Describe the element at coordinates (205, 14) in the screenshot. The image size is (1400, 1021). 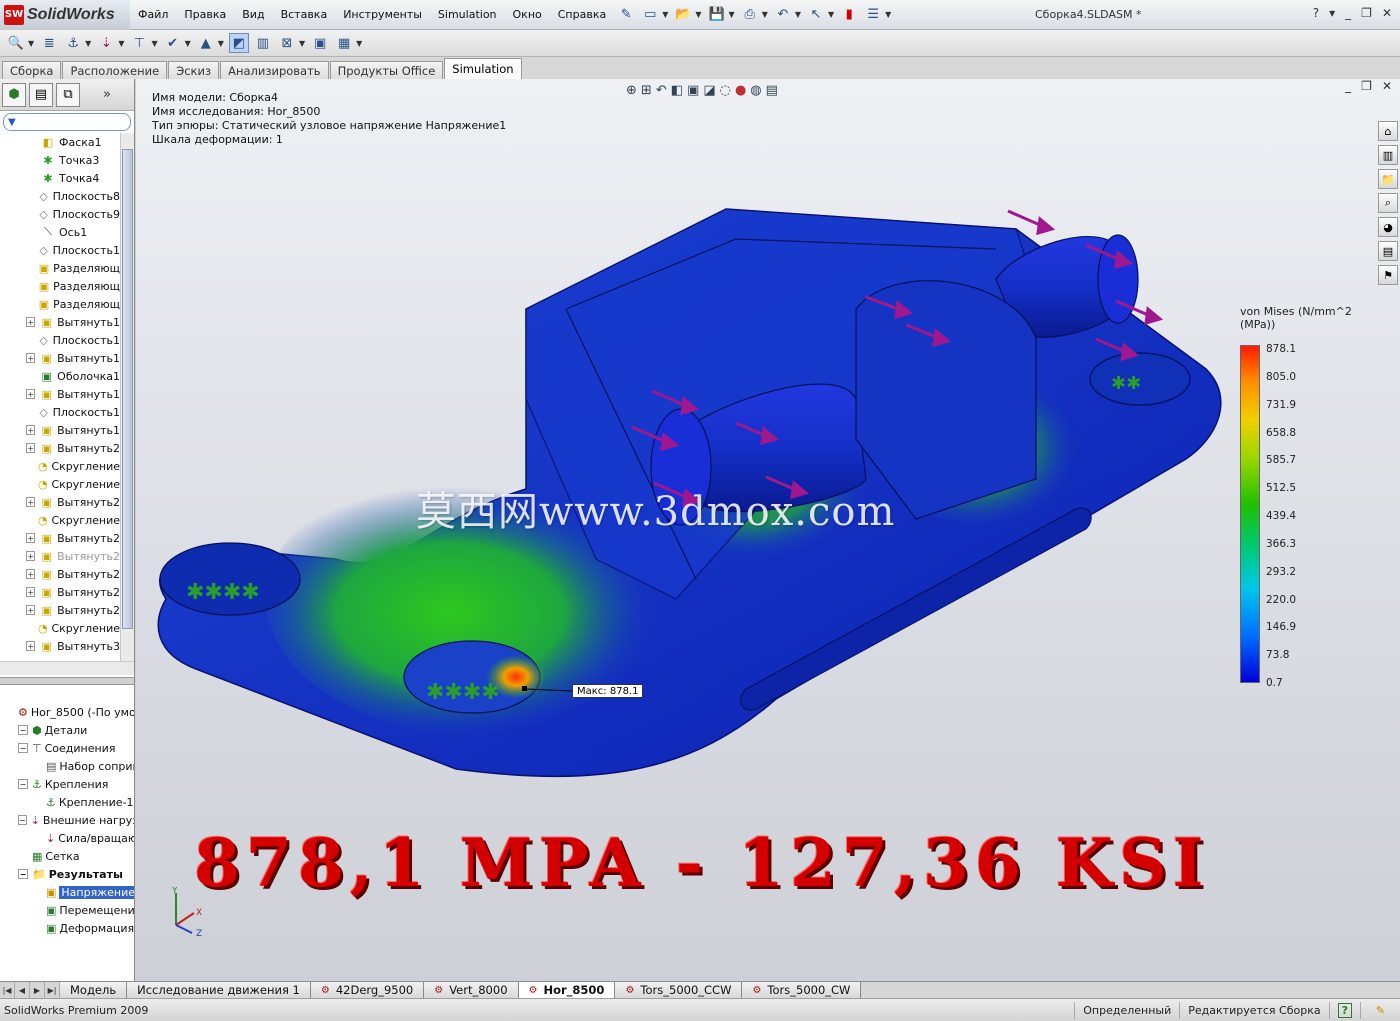
I see `menu-item: Правка` at that location.